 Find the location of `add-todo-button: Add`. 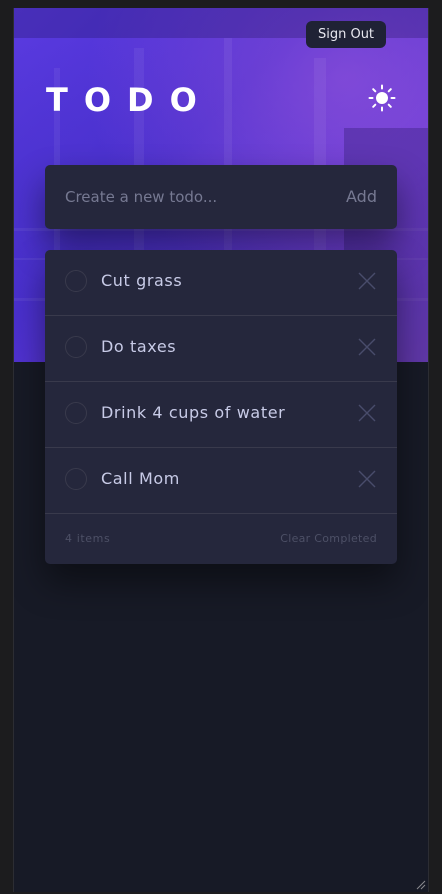

add-todo-button: Add is located at coordinates (361, 197).